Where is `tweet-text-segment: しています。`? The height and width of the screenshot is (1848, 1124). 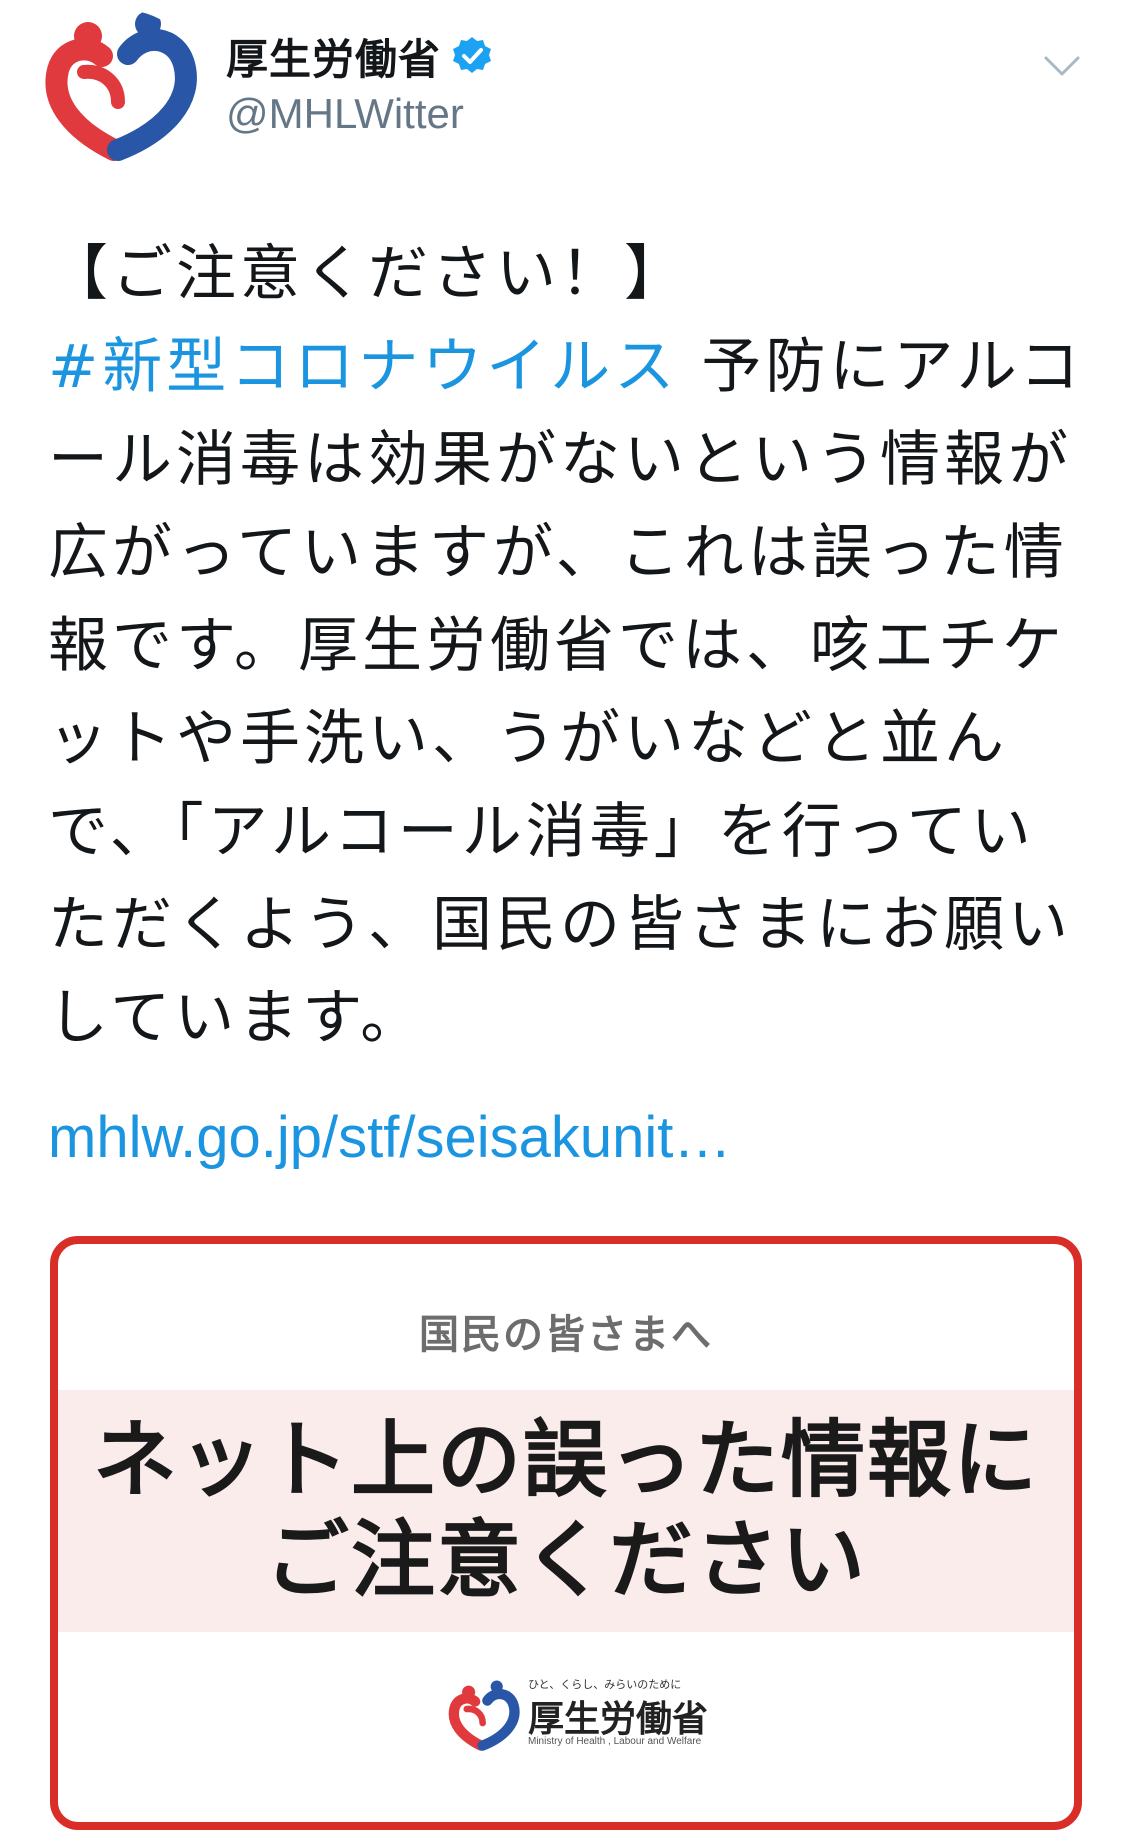 tweet-text-segment: しています。 is located at coordinates (236, 1018).